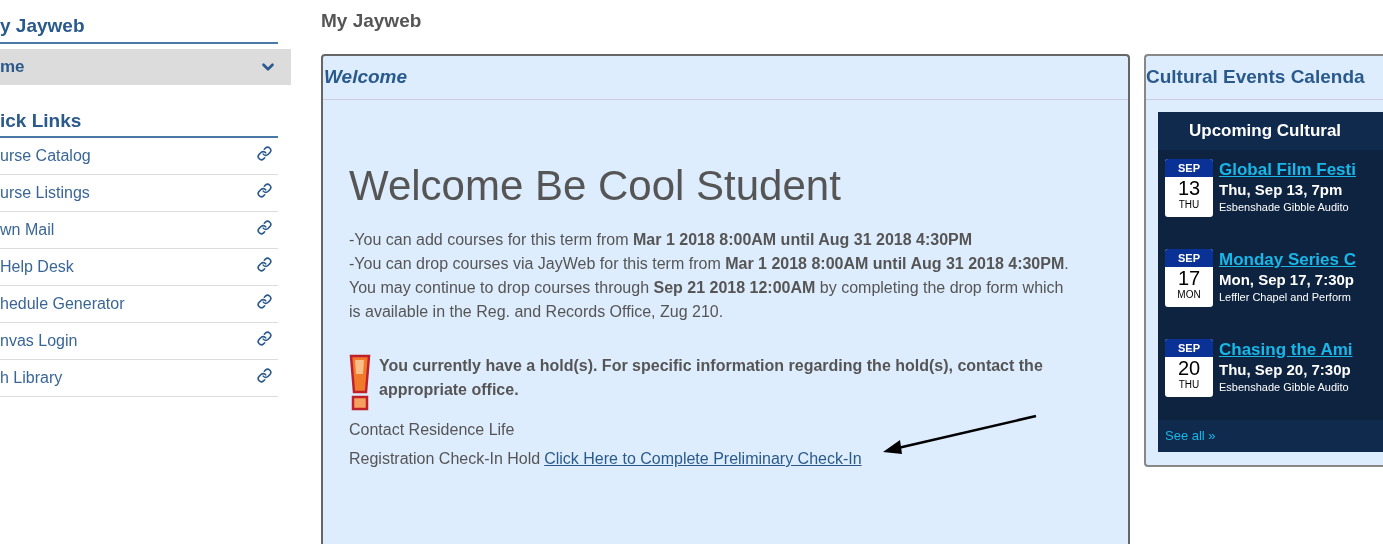 The image size is (1383, 544). What do you see at coordinates (1265, 131) in the screenshot?
I see `widget-header: Upcoming Cultural` at bounding box center [1265, 131].